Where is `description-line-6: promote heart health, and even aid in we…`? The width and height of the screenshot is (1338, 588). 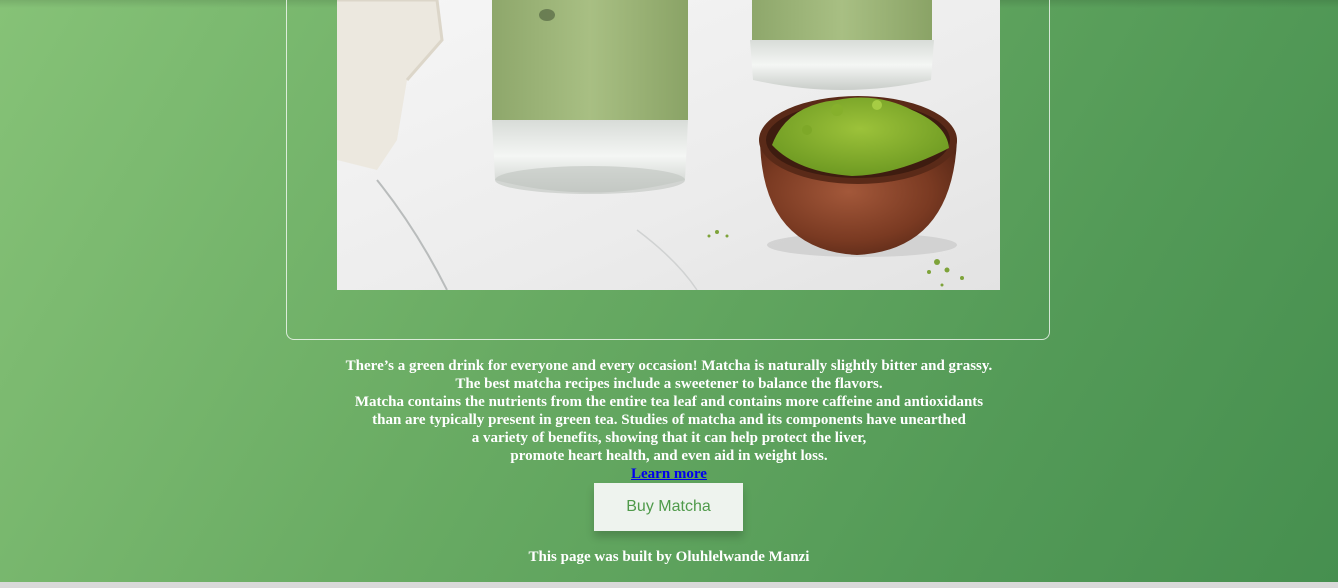 description-line-6: promote heart health, and even aid in we… is located at coordinates (669, 456).